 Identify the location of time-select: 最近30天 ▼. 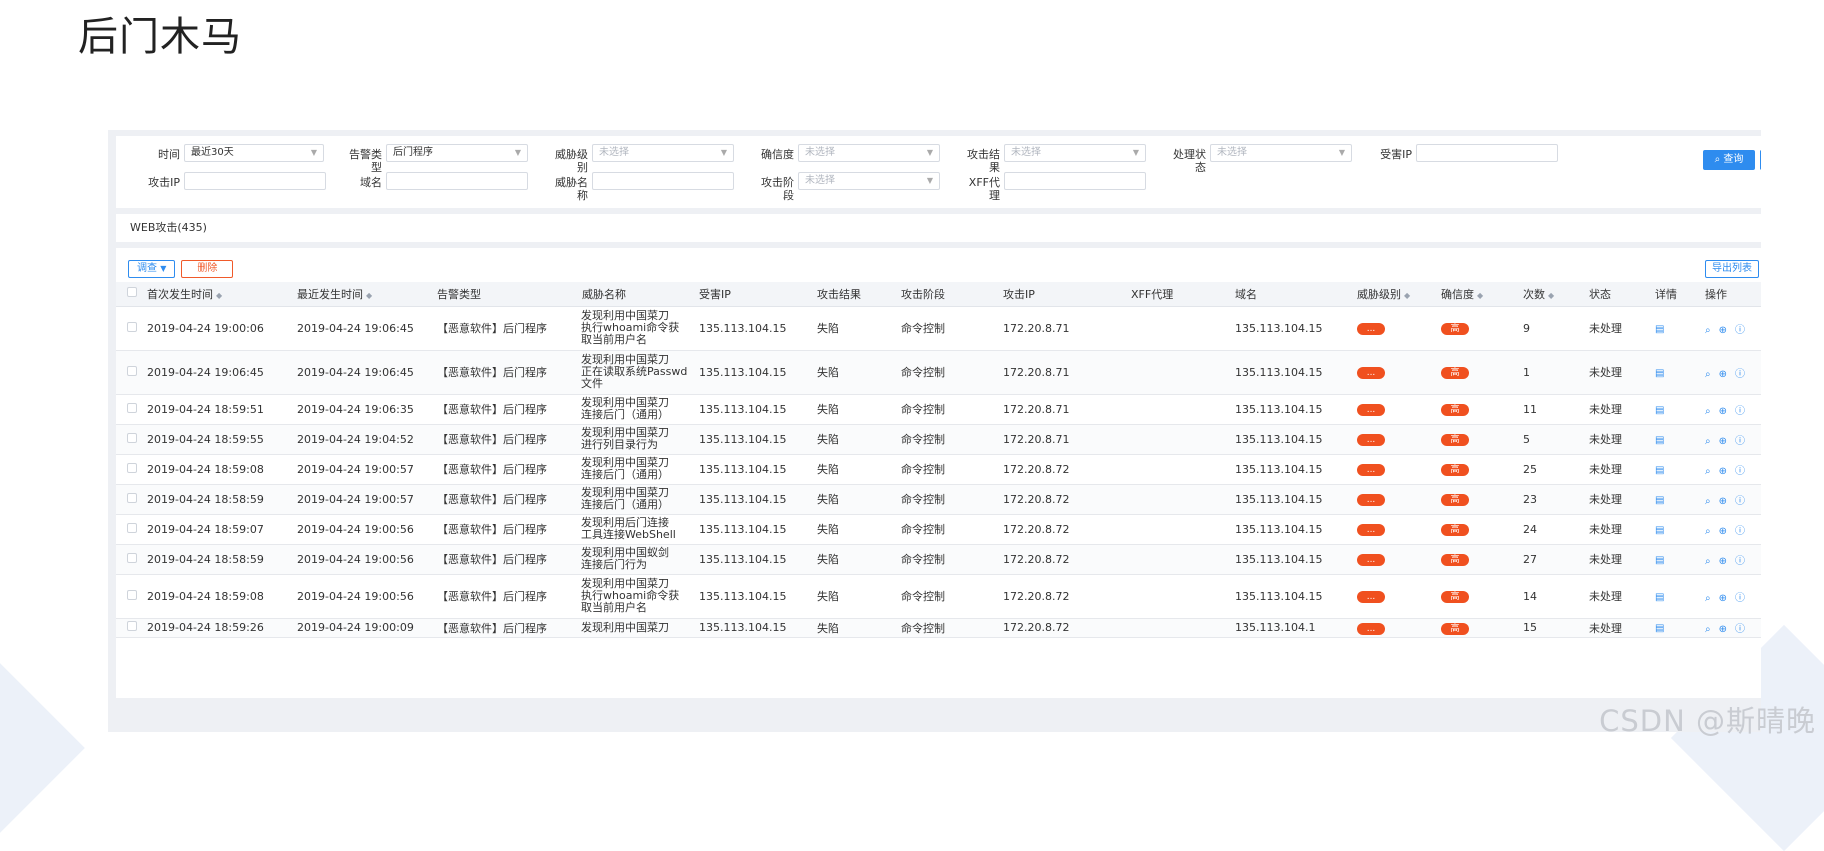
(254, 153).